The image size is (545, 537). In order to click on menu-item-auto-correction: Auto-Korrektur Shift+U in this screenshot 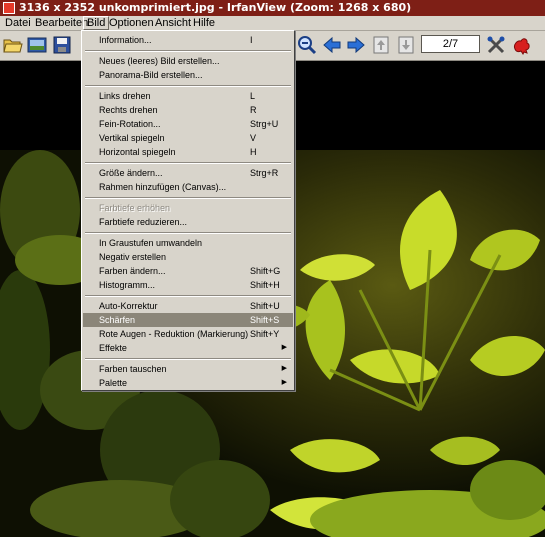, I will do `click(188, 306)`.